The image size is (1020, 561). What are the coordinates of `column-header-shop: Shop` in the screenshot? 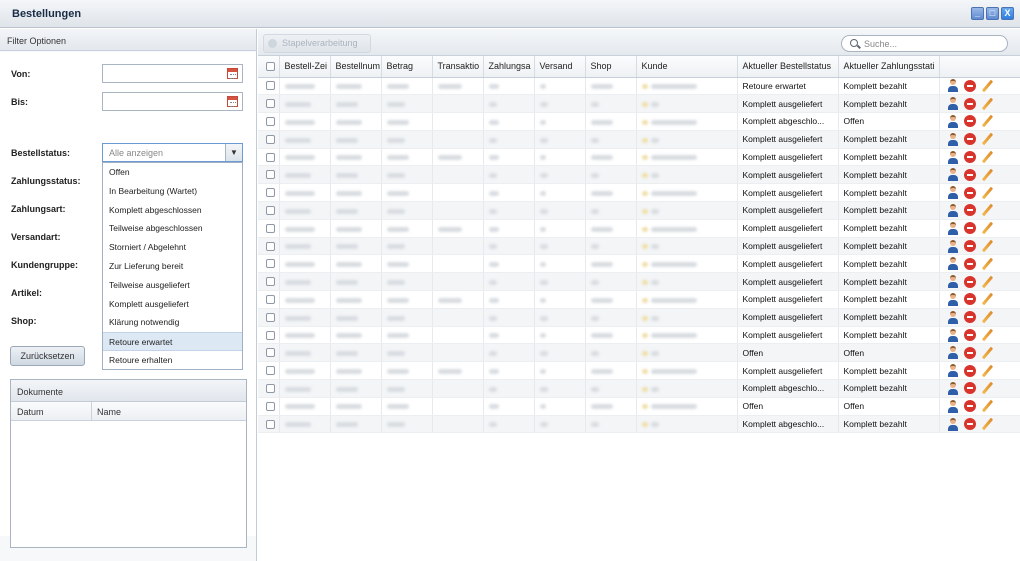 It's located at (611, 67).